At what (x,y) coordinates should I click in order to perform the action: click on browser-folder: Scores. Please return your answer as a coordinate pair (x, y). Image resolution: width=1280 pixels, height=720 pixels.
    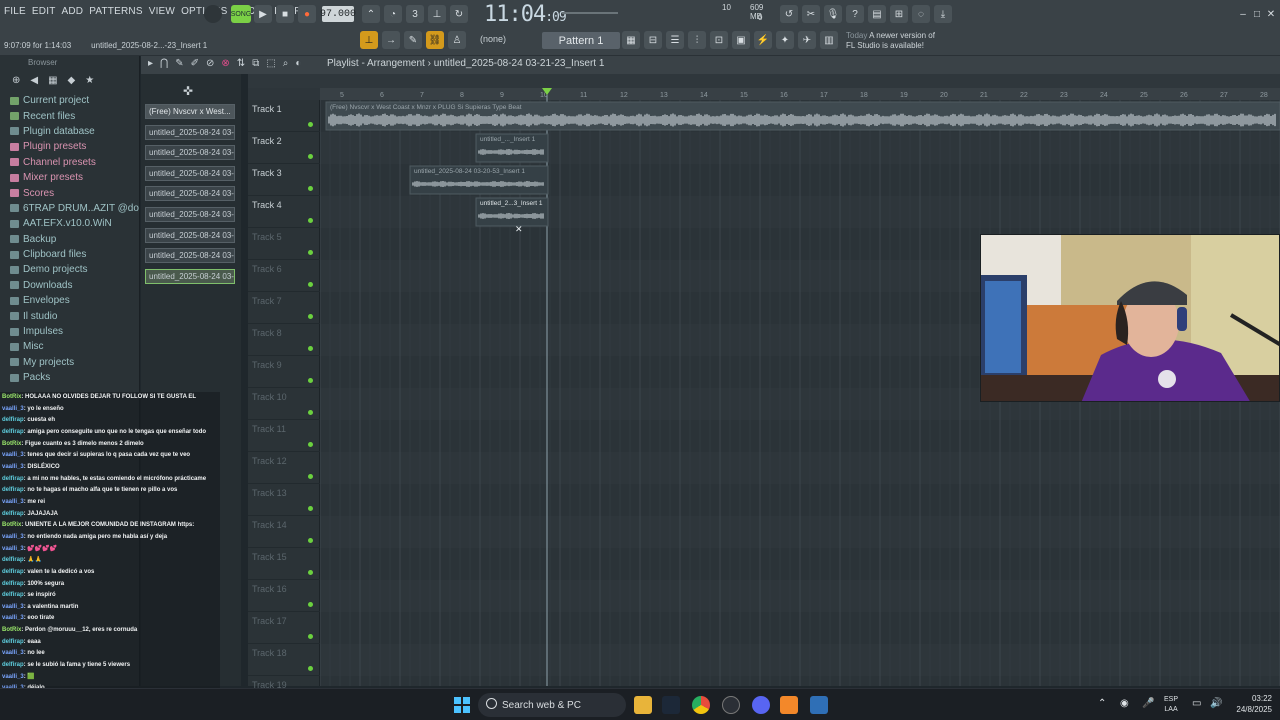
    Looking at the image, I should click on (74, 192).